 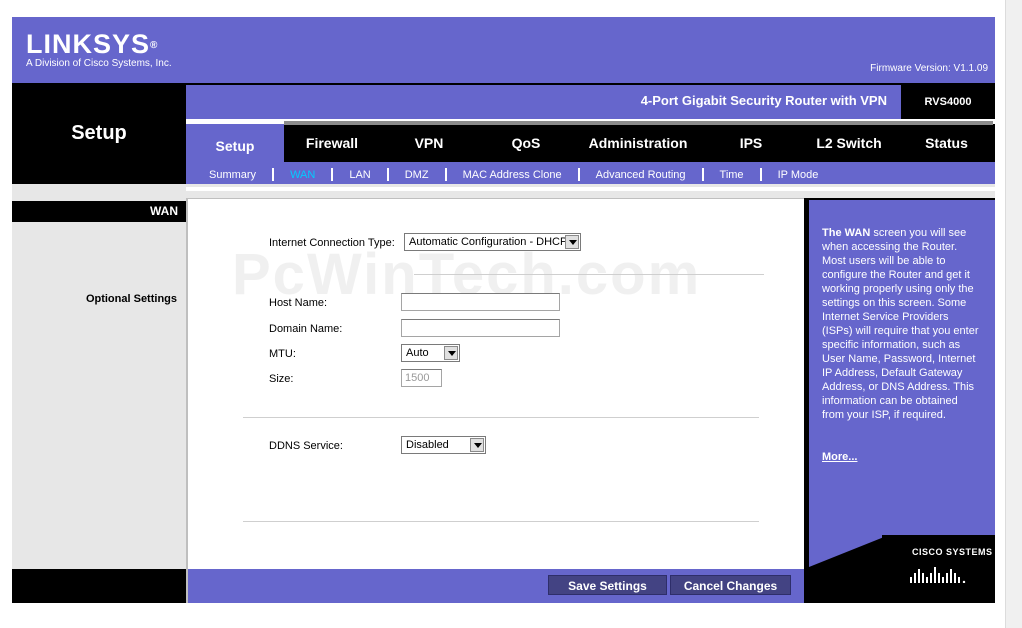 I want to click on ddns-service-select: Disabled, so click(x=443, y=445).